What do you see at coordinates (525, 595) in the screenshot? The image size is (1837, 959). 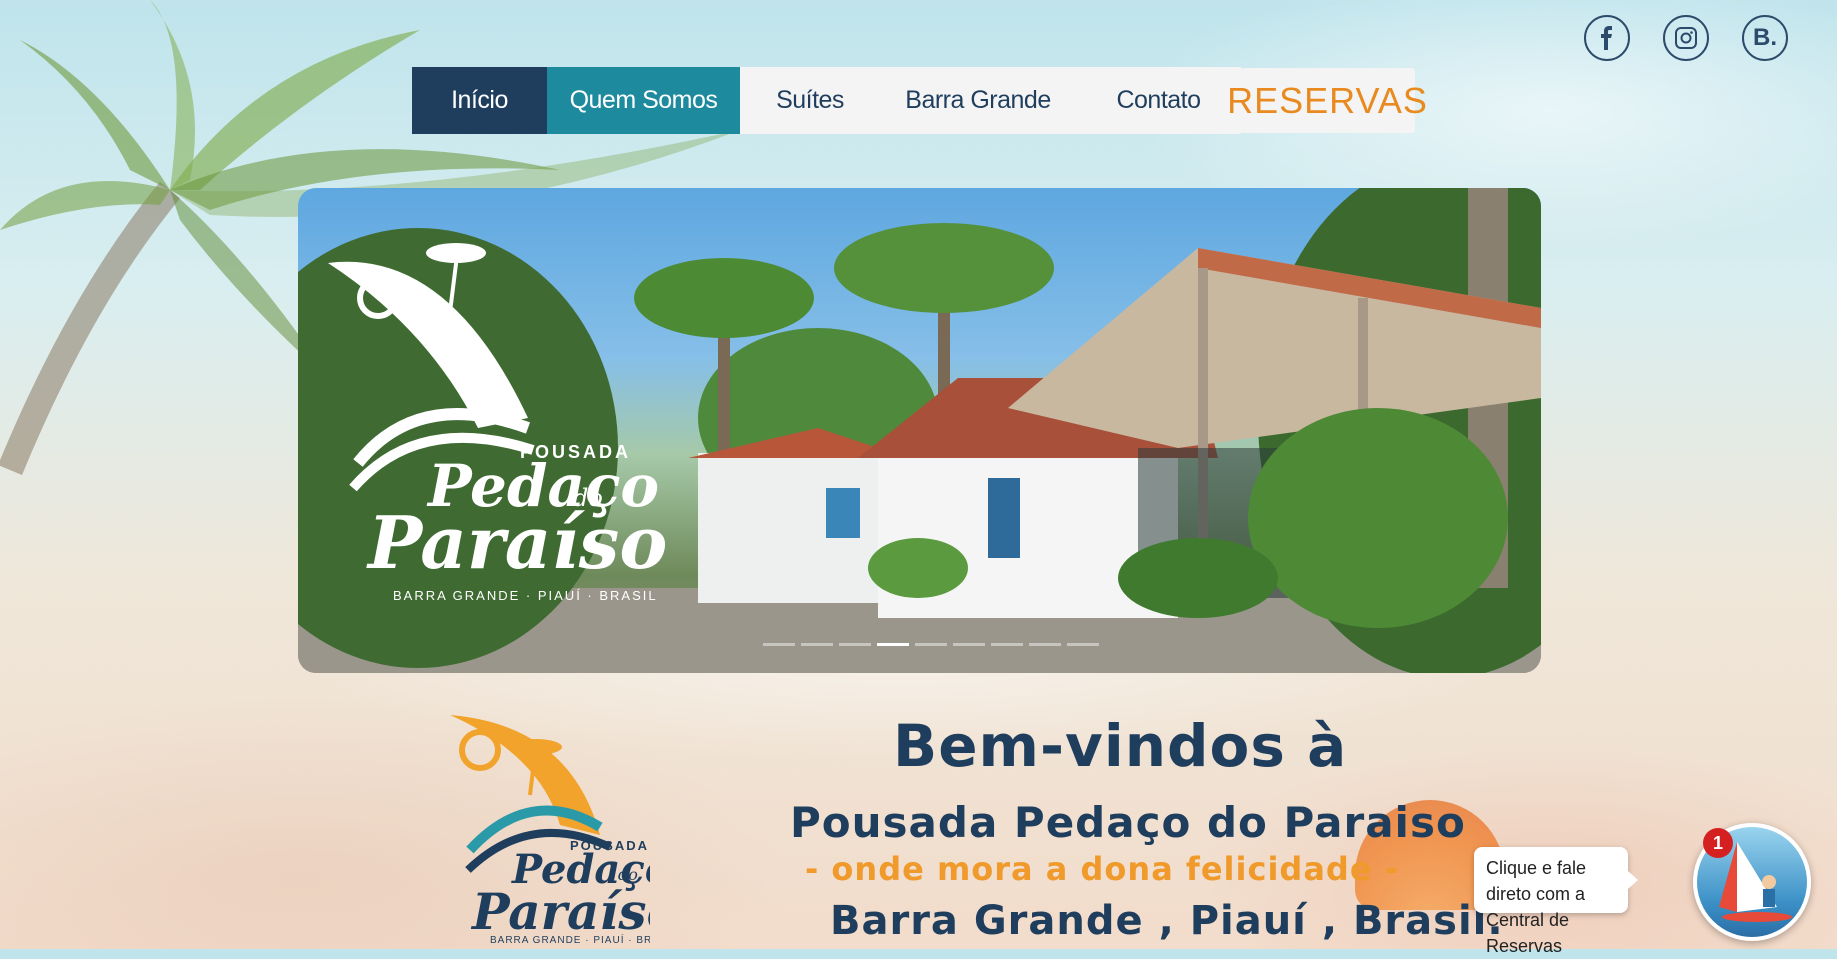 I see `slider-logo-location: BARRA GRANDE · PIAUÍ · BRASIL` at bounding box center [525, 595].